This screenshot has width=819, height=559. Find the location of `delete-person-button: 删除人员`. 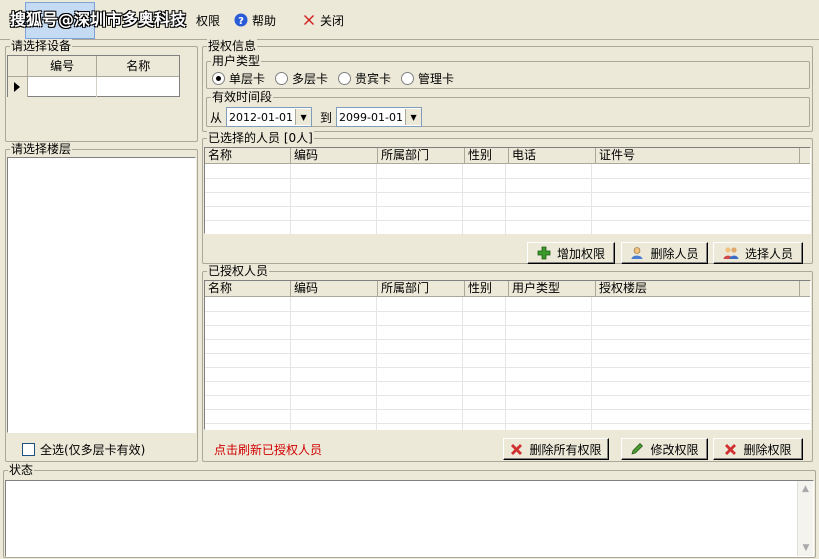

delete-person-button: 删除人员 is located at coordinates (664, 253).